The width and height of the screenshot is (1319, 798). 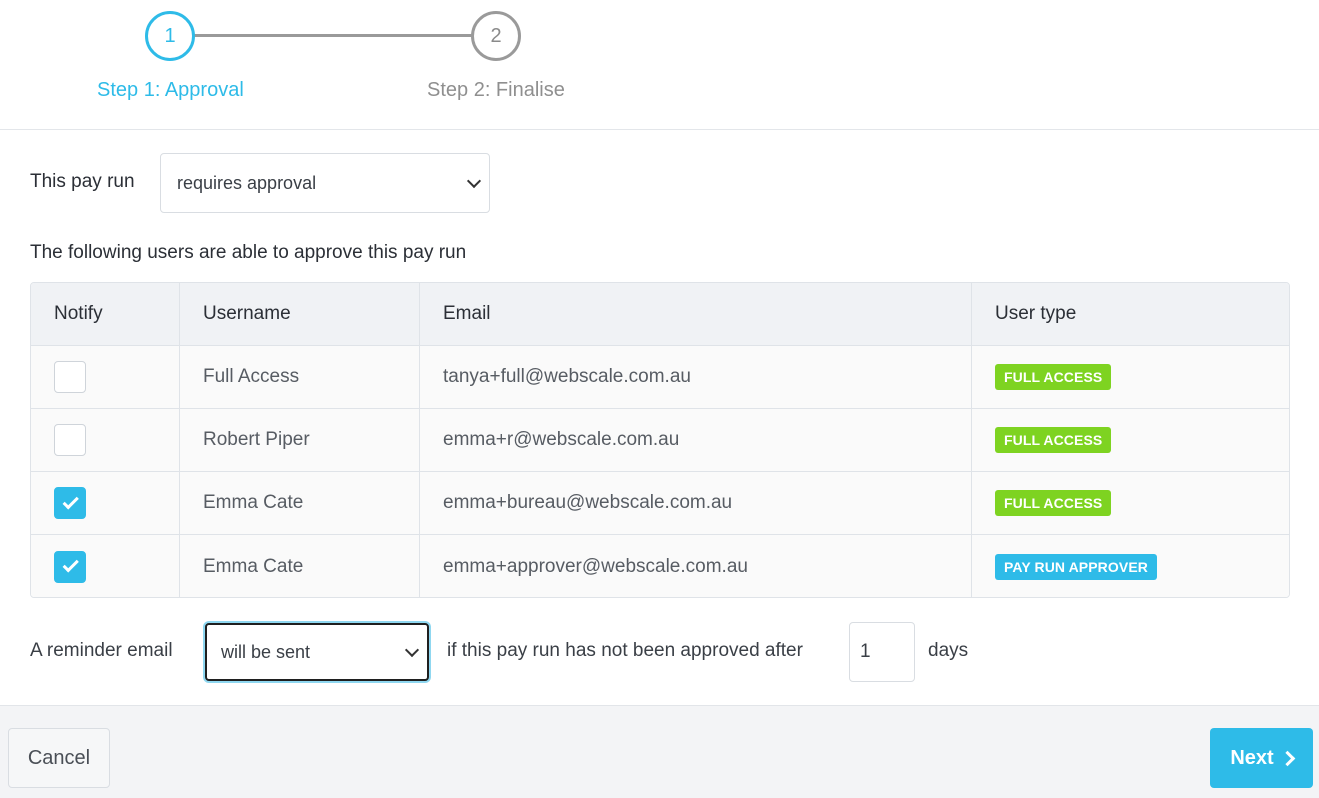 I want to click on username-cell: Robert Piper, so click(x=300, y=440).